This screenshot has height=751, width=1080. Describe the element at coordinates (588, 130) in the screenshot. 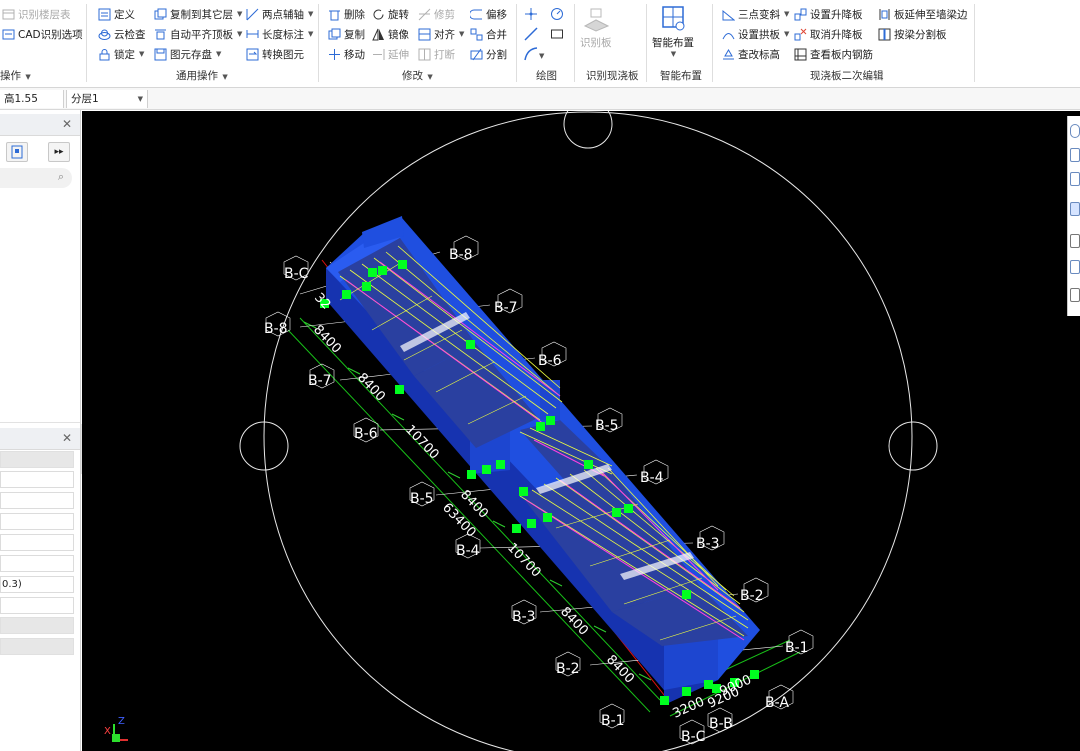

I see `orbit-handle-top` at that location.